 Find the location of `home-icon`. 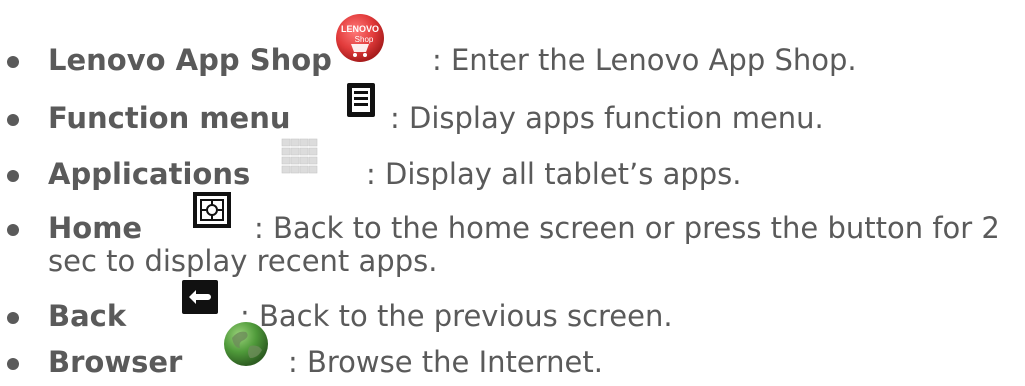

home-icon is located at coordinates (212, 210).